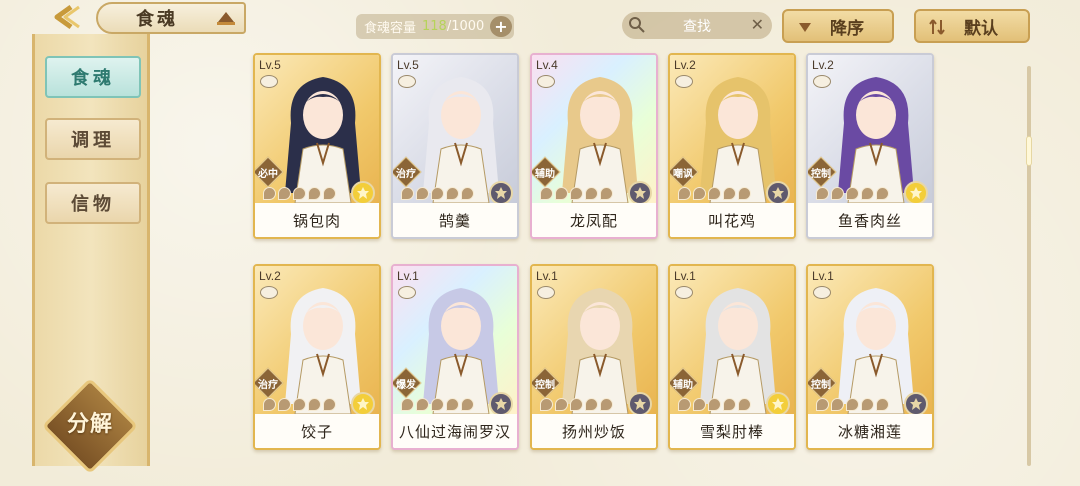 This screenshot has height=486, width=1080. I want to click on food-soul-card: Lv.5 必中 锅包肉, so click(317, 146).